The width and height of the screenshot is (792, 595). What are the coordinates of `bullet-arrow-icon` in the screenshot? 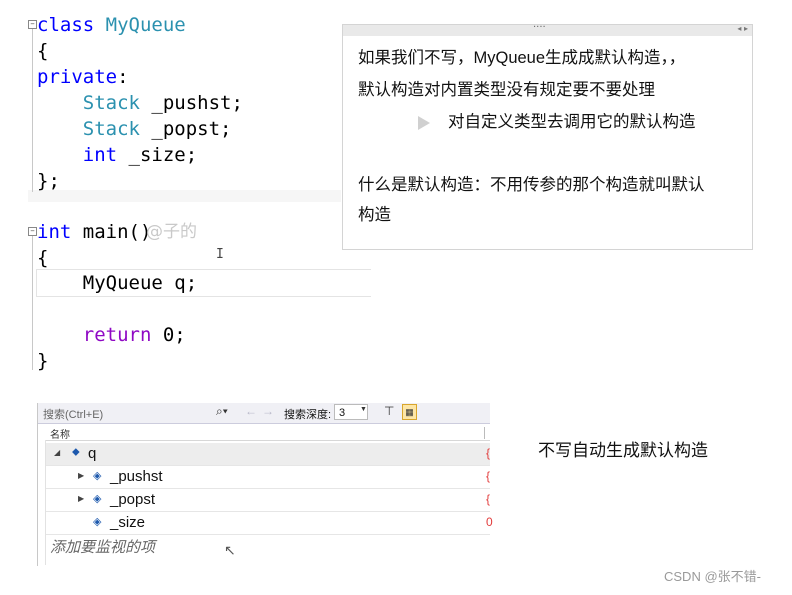 It's located at (424, 123).